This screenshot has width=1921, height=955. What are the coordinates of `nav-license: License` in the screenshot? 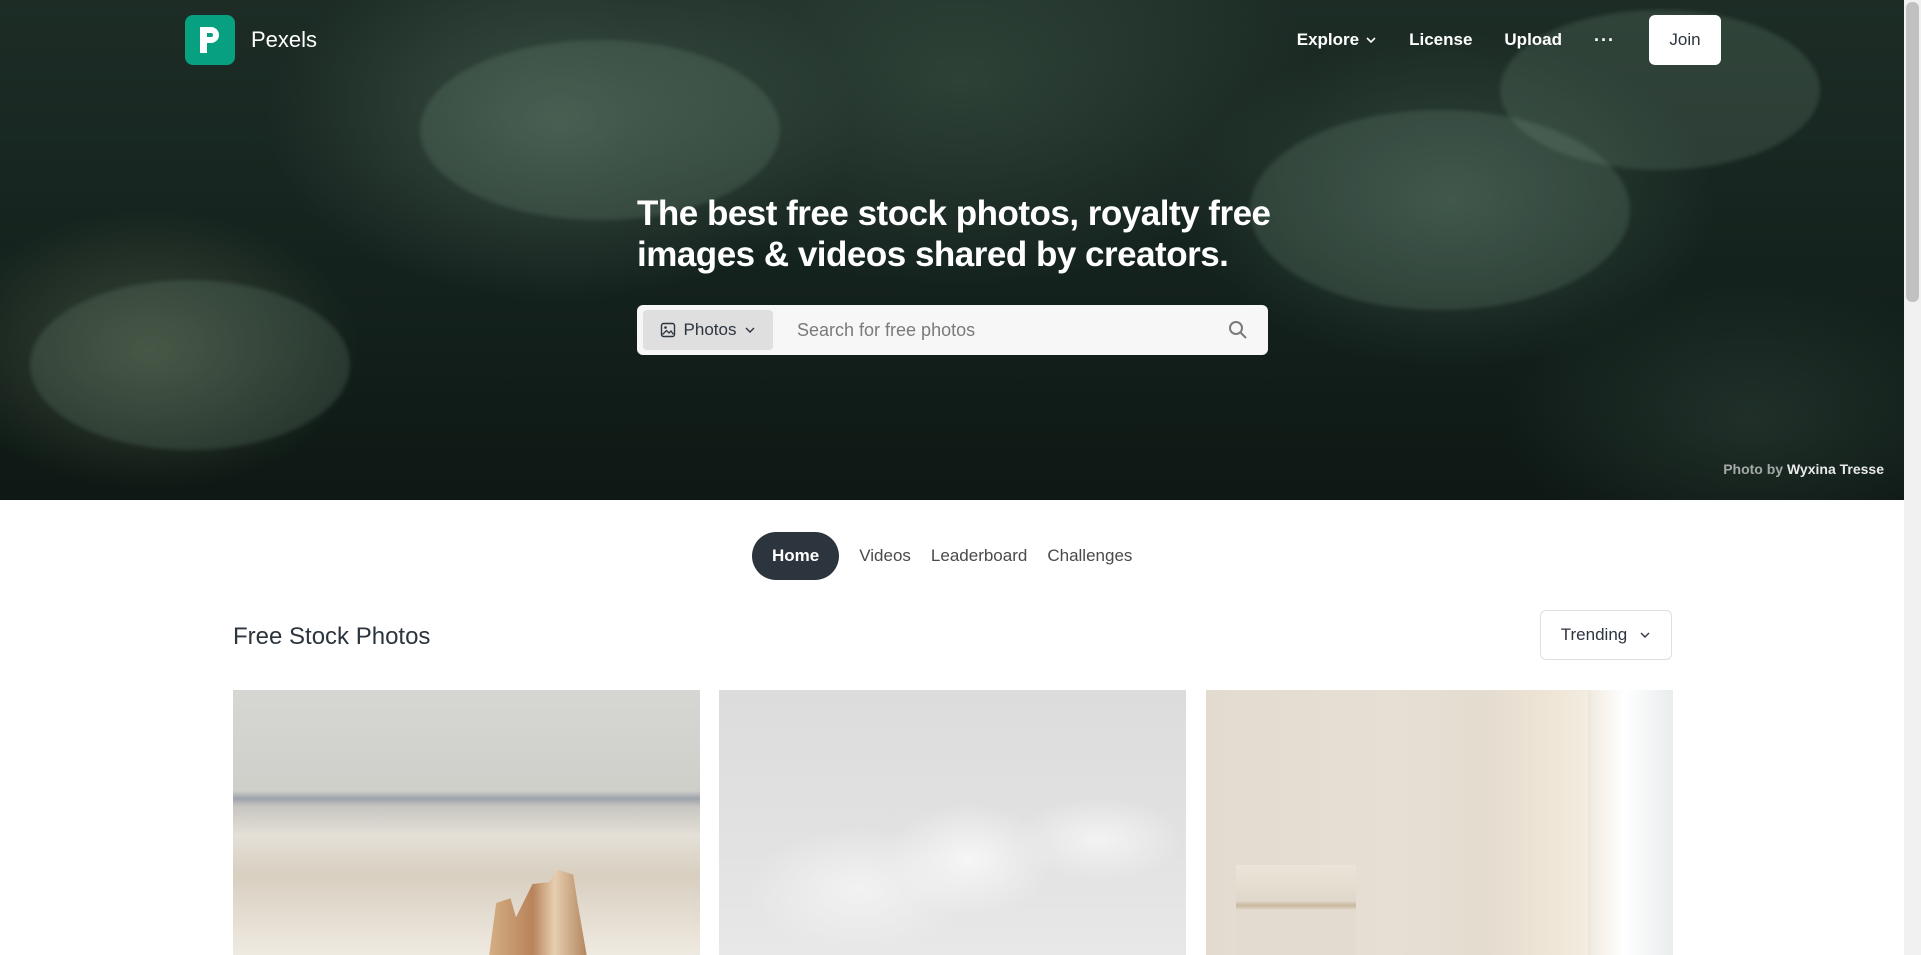 It's located at (1440, 40).